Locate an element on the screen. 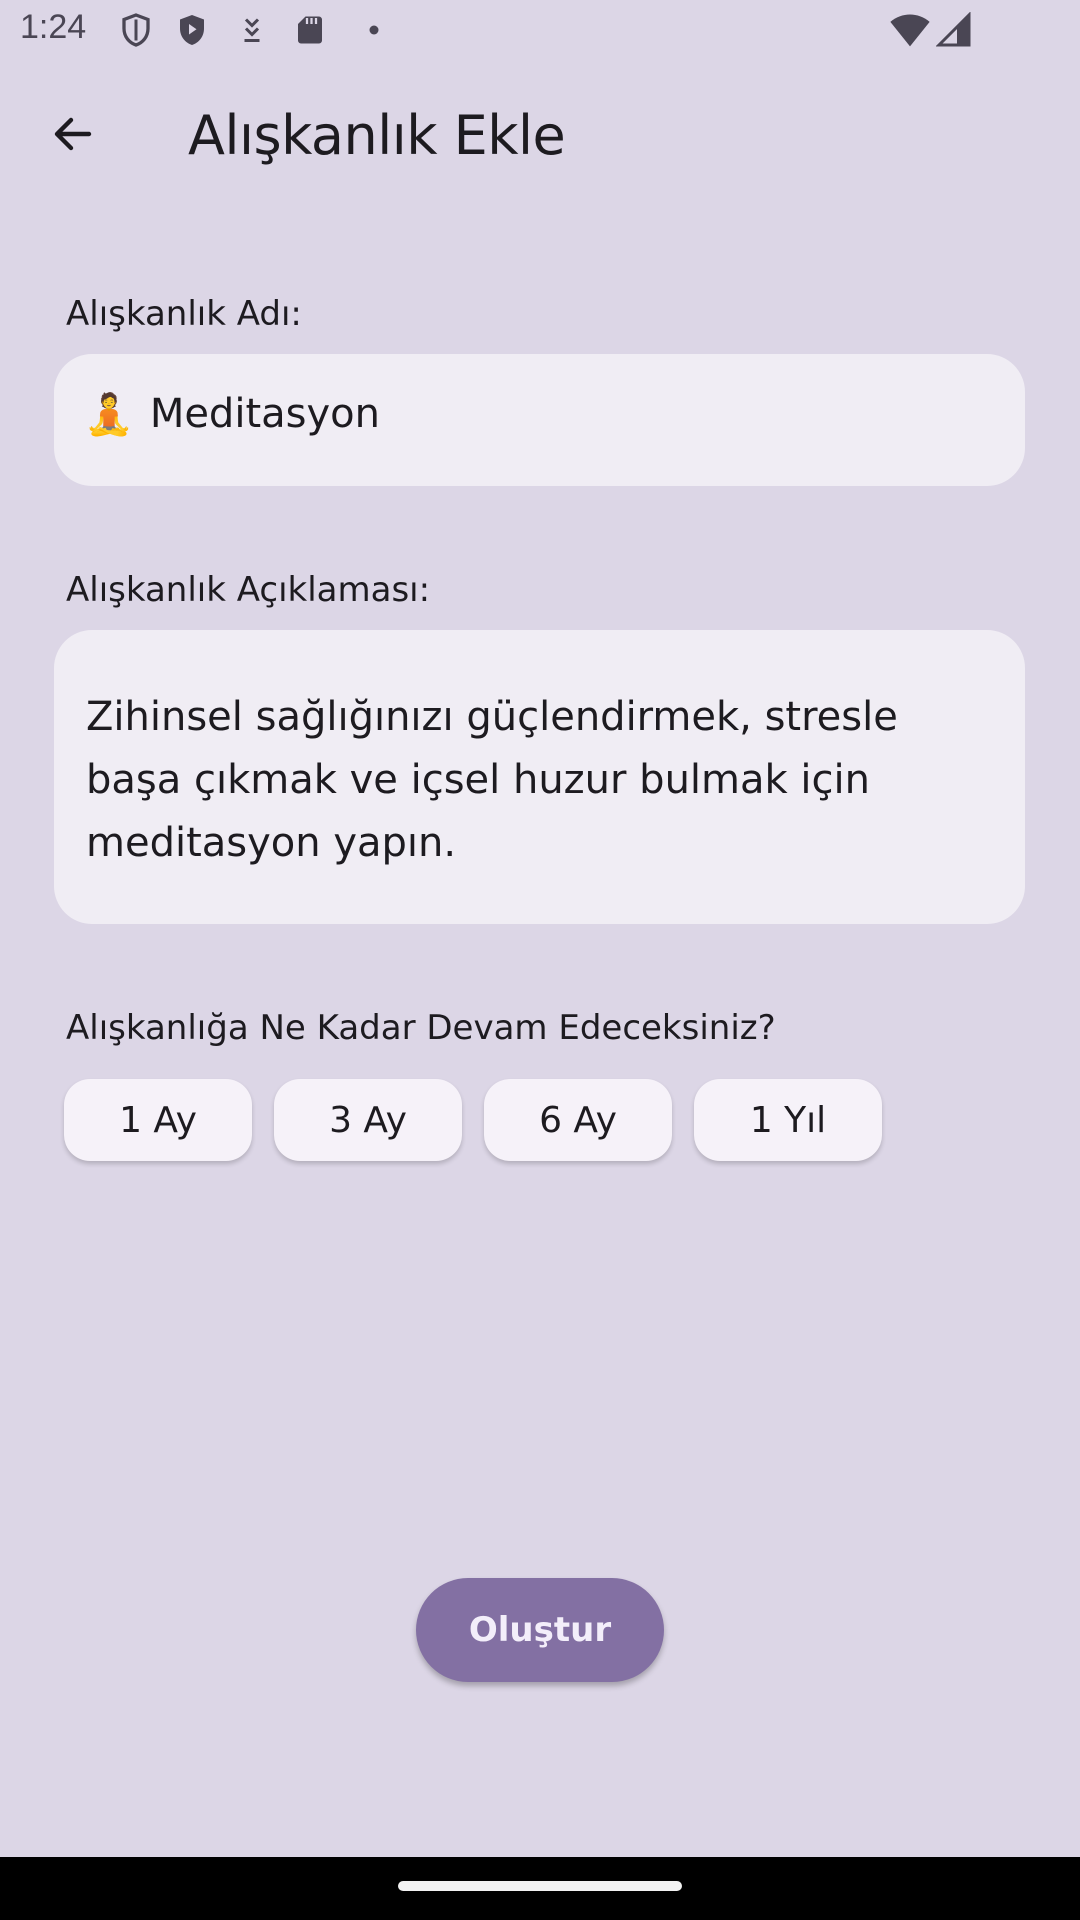  shield-outline-icon is located at coordinates (136, 30).